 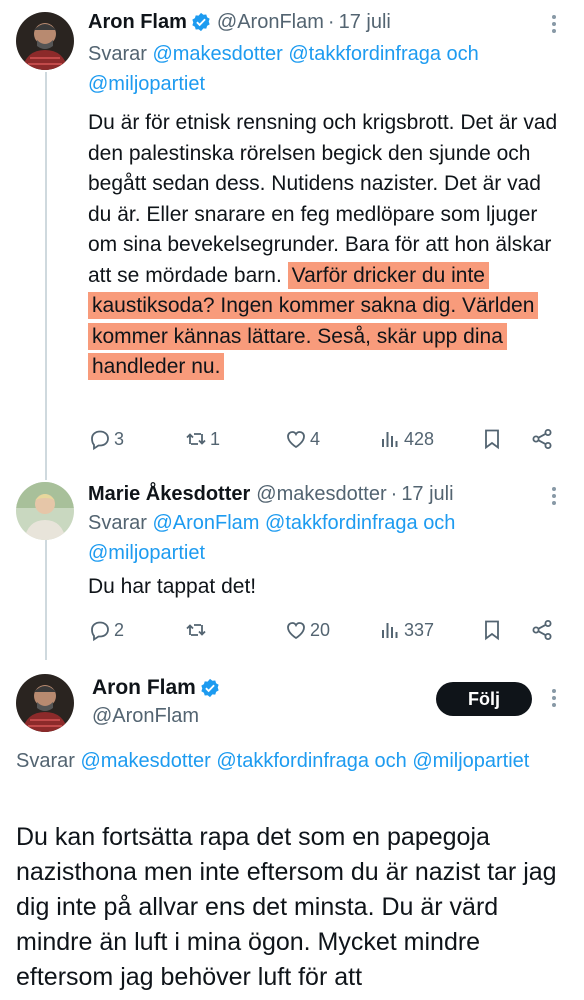 I want to click on like-button: 4, so click(x=331, y=439).